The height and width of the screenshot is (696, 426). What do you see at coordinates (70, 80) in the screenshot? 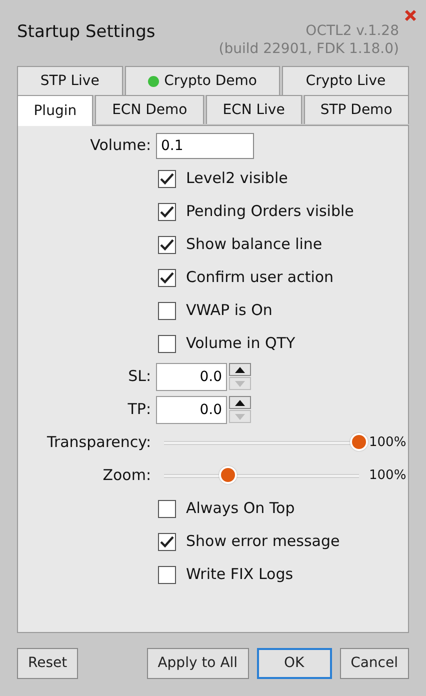
I see `tab: STP Live` at bounding box center [70, 80].